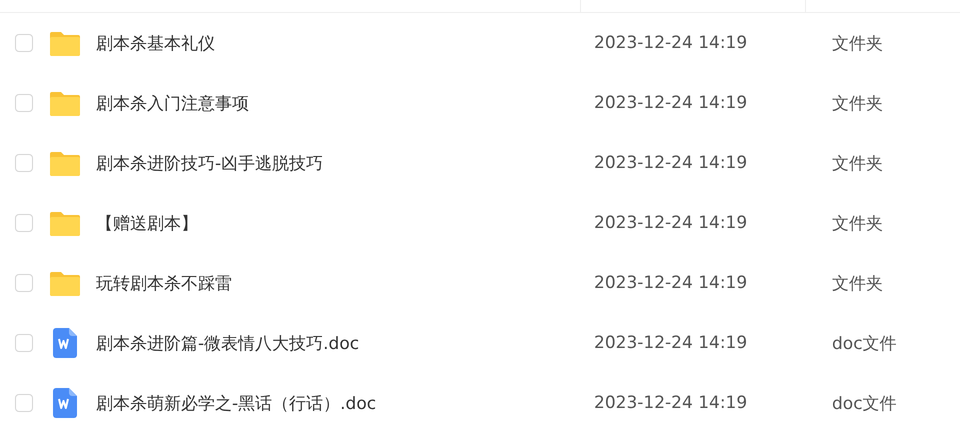  I want to click on file-name: 【赠送剧本】, so click(147, 224).